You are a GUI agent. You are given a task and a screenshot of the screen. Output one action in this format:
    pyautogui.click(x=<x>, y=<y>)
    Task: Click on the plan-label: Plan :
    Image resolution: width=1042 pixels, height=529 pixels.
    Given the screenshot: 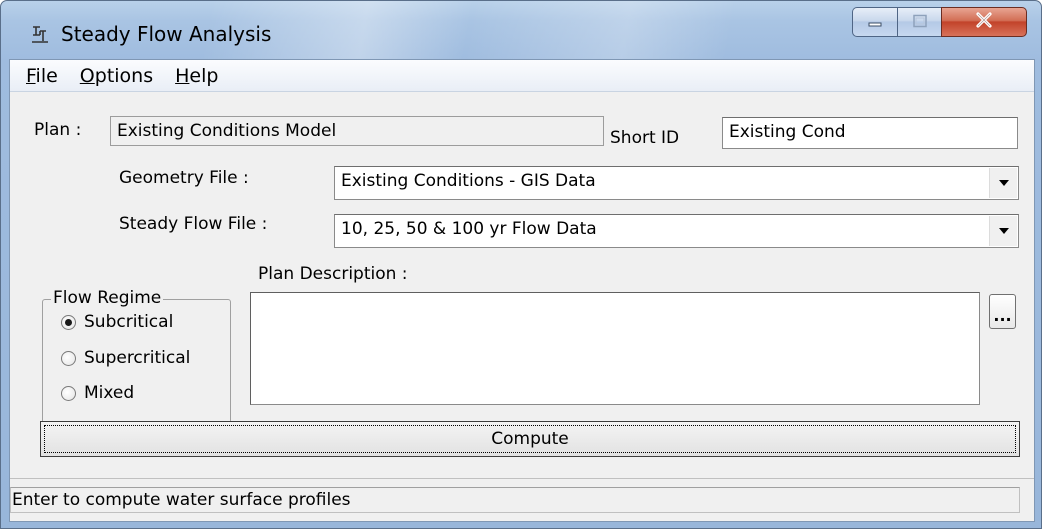 What is the action you would take?
    pyautogui.click(x=58, y=130)
    